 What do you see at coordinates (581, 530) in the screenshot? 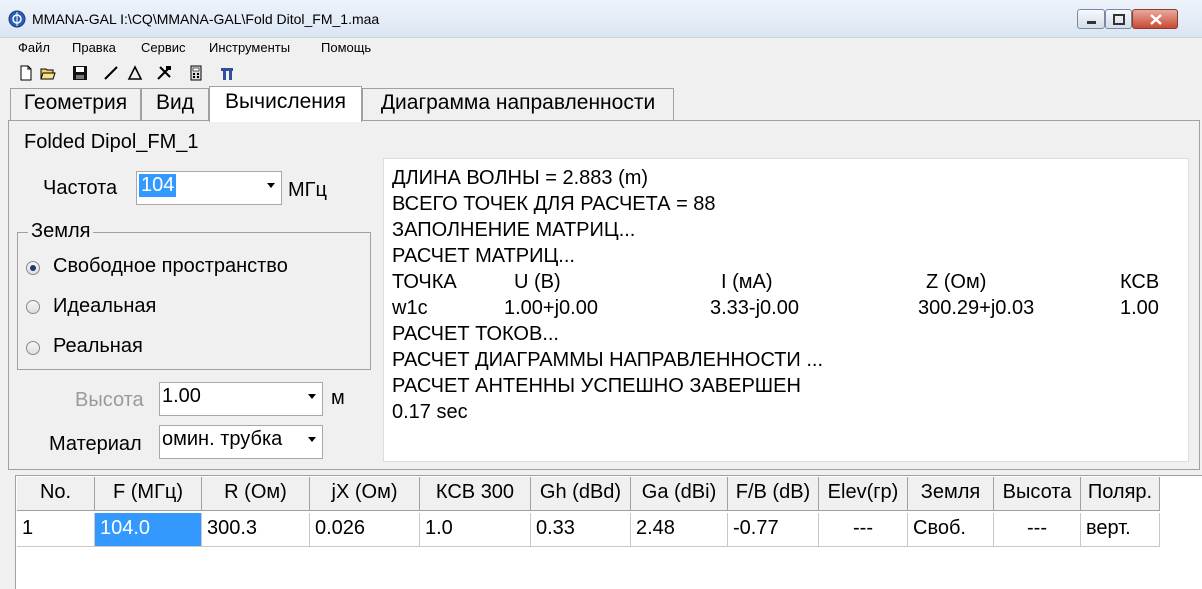
I see `table-cell: 0.33` at bounding box center [581, 530].